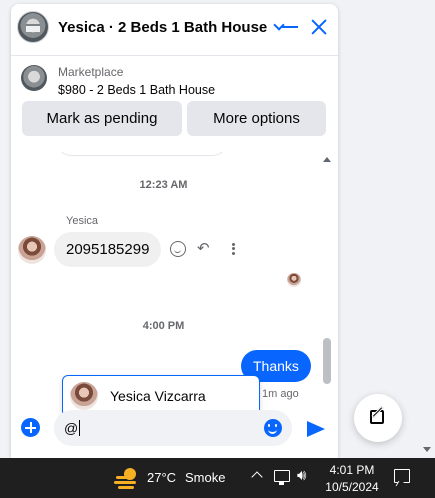 This screenshot has height=498, width=435. What do you see at coordinates (82, 221) in the screenshot?
I see `sender-name: Yesica` at bounding box center [82, 221].